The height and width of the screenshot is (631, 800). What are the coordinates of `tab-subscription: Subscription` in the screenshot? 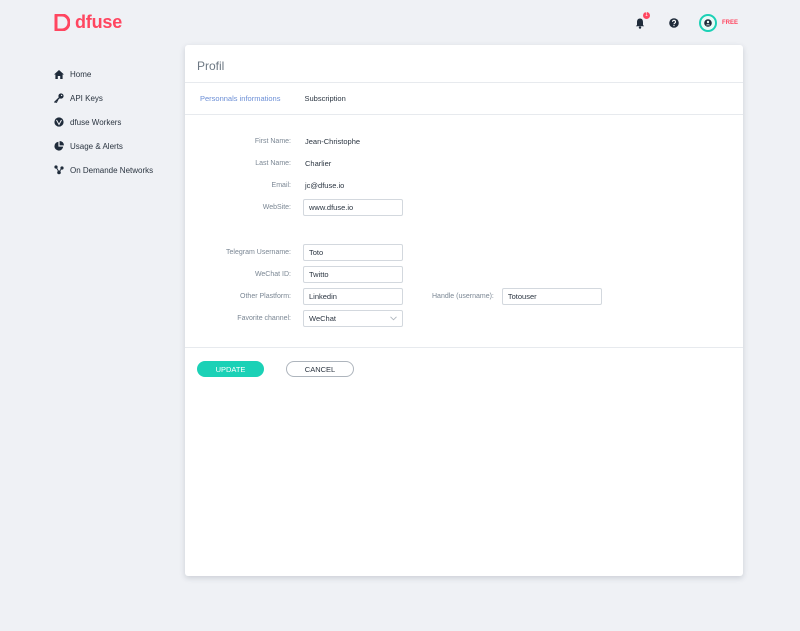 It's located at (324, 98).